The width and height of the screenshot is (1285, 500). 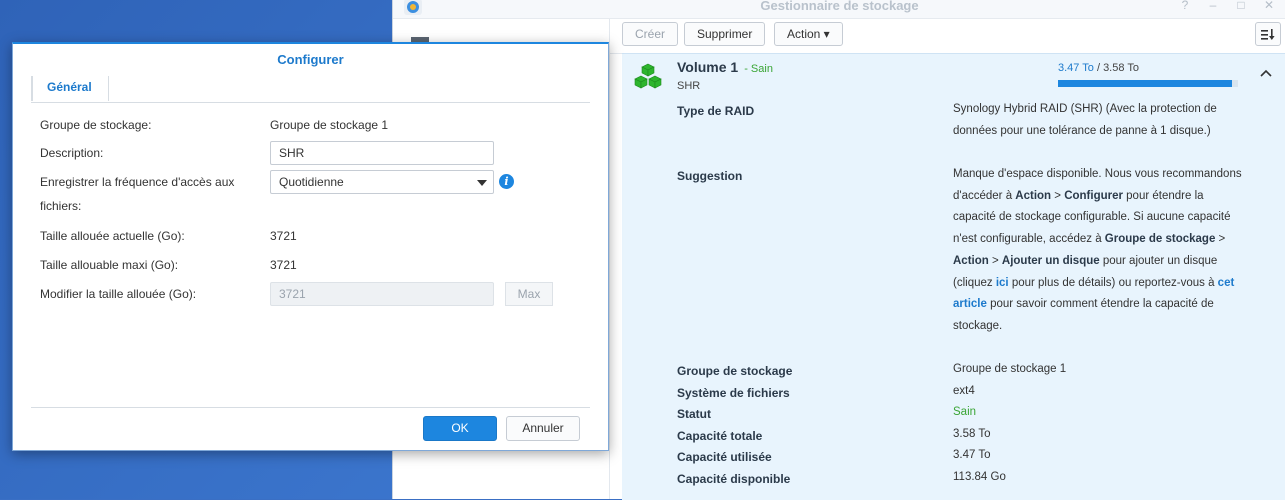 I want to click on total-capacity-value: 3.58 To, so click(x=972, y=434).